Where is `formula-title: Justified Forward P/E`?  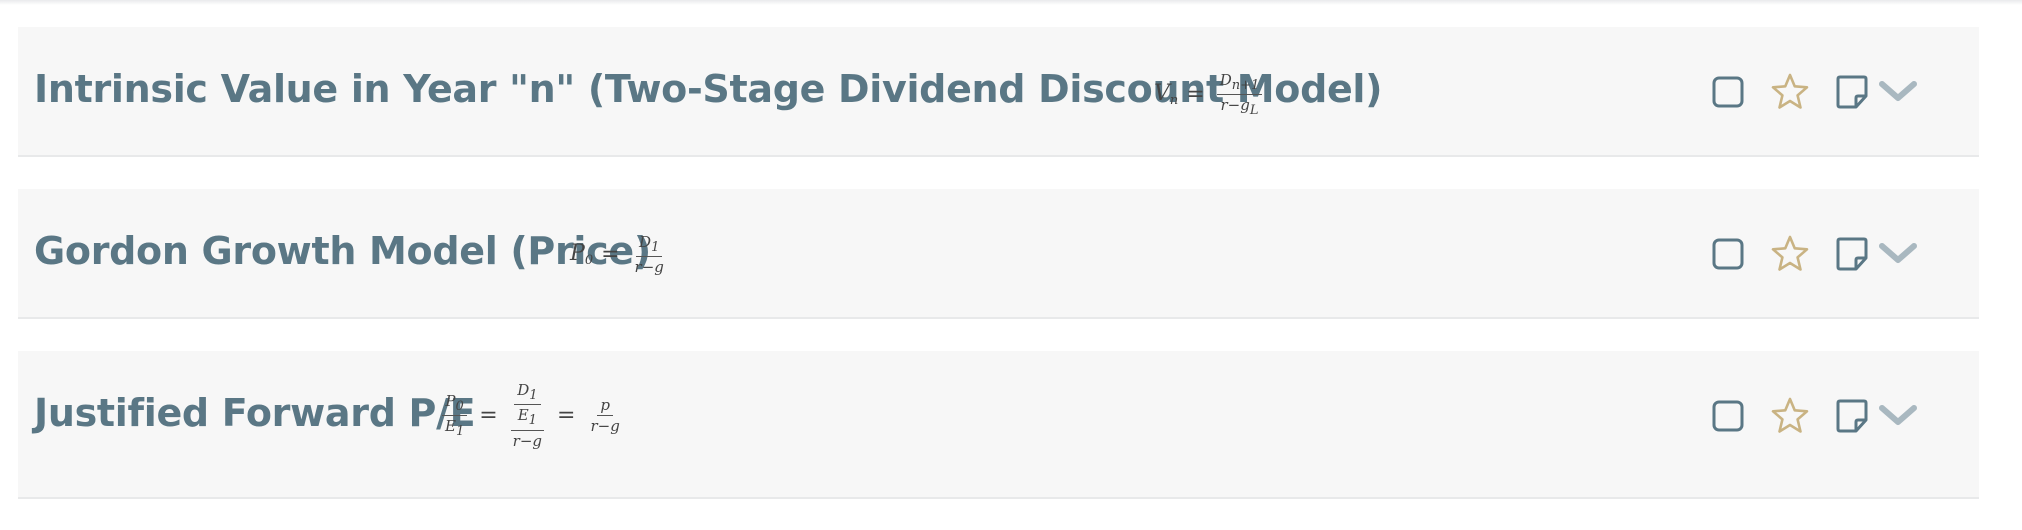 formula-title: Justified Forward P/E is located at coordinates (255, 413).